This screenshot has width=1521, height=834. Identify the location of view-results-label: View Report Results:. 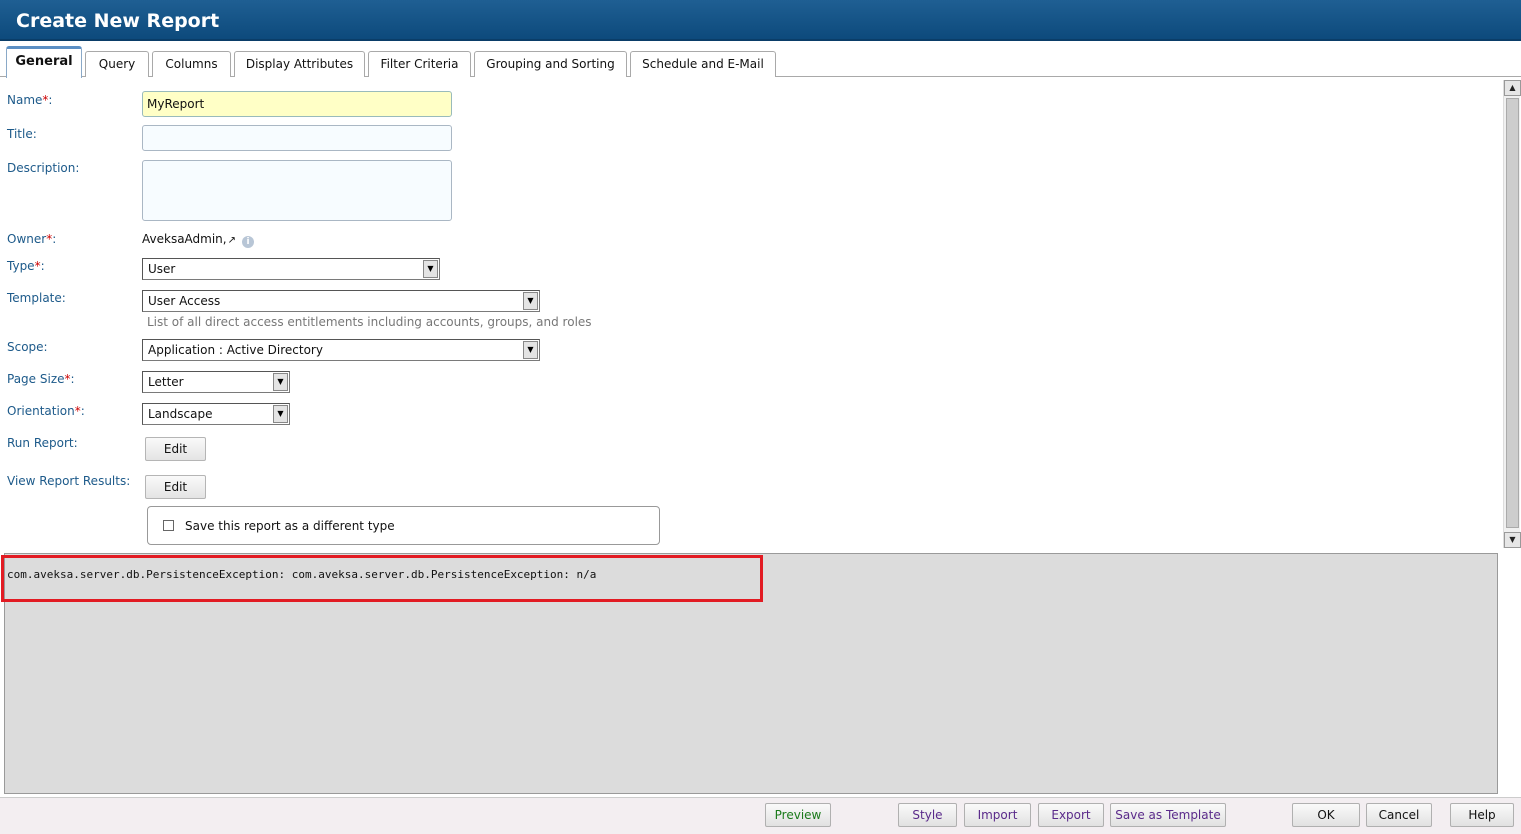
(69, 481).